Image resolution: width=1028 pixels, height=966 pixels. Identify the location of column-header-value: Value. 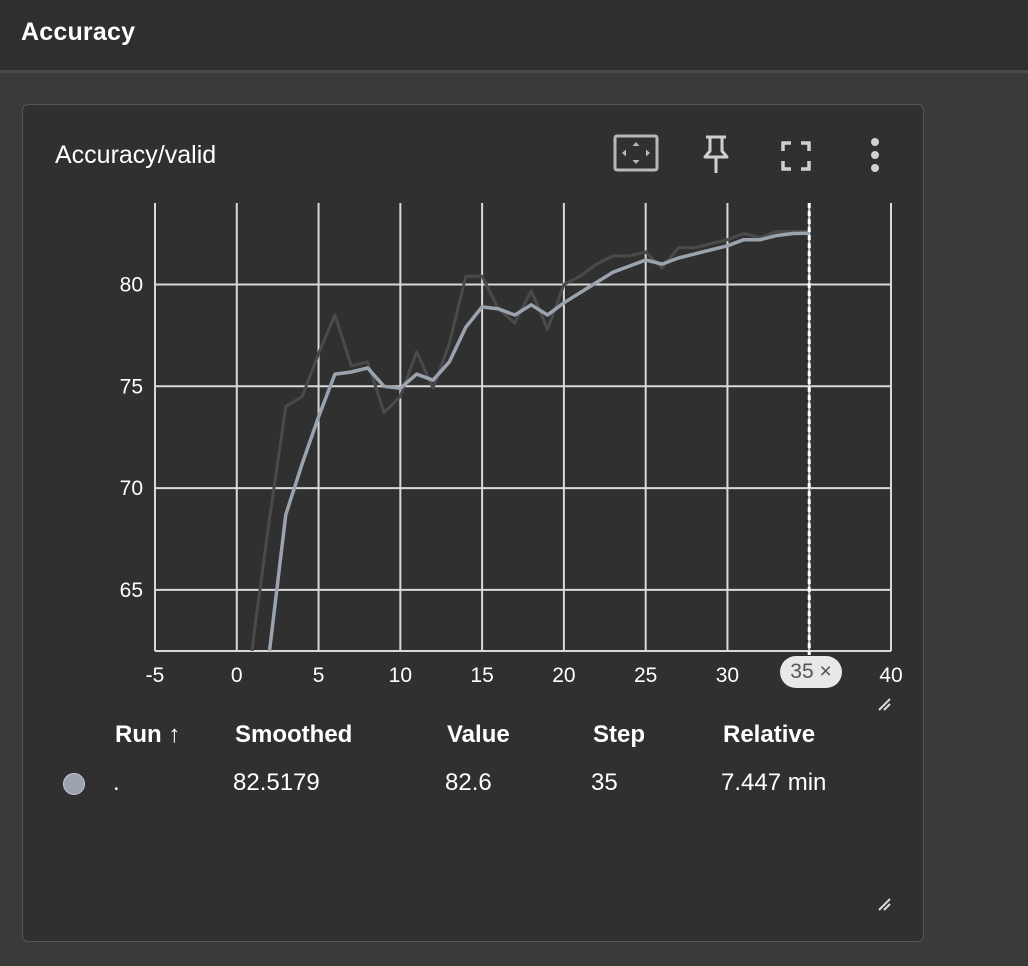
(478, 735).